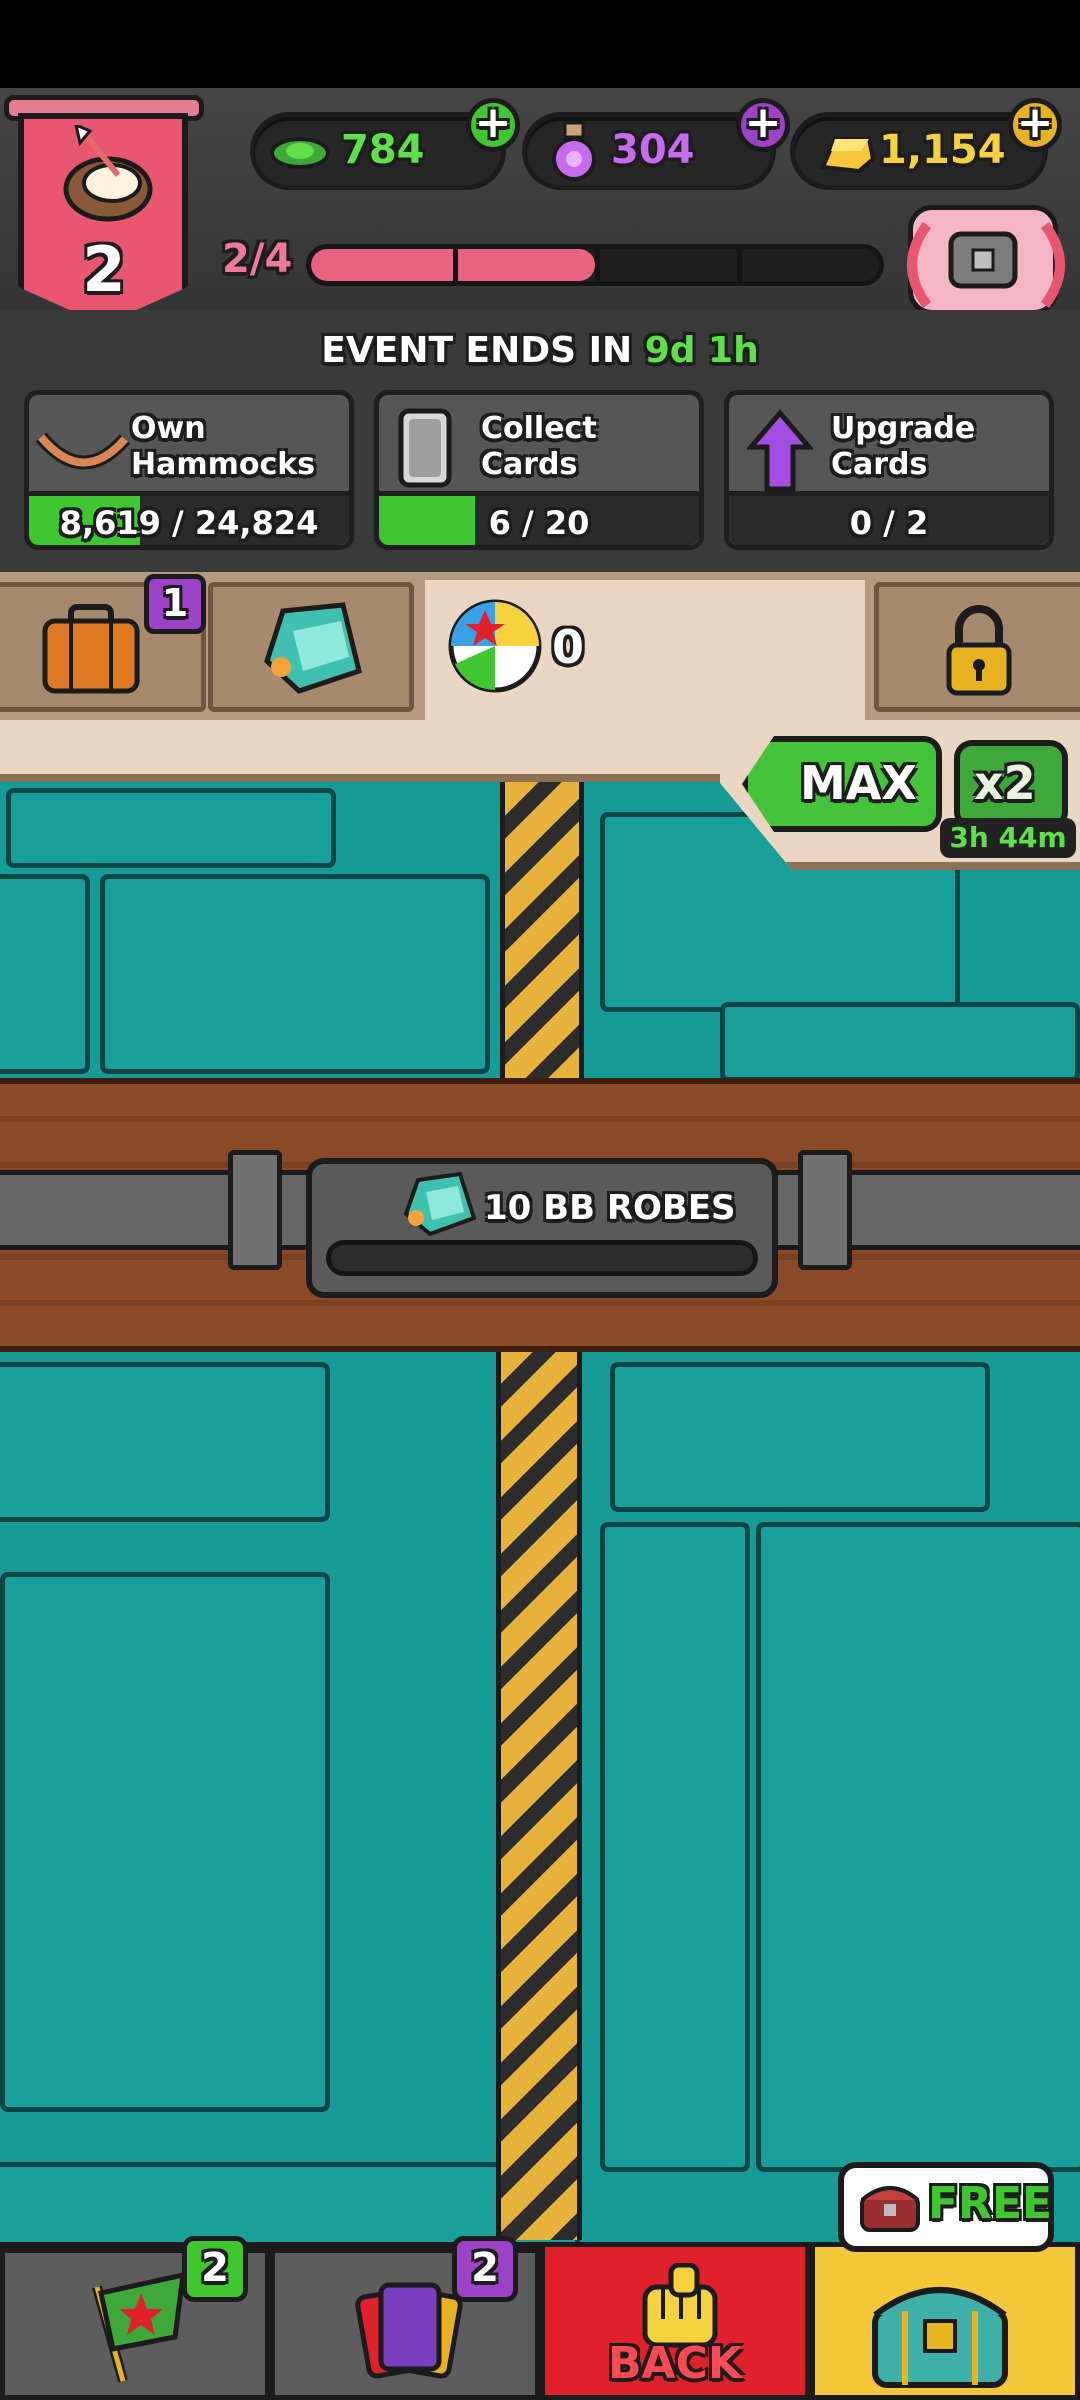 This screenshot has height=2400, width=1080. I want to click on task-progress-text: 8,619 / 24,824, so click(189, 523).